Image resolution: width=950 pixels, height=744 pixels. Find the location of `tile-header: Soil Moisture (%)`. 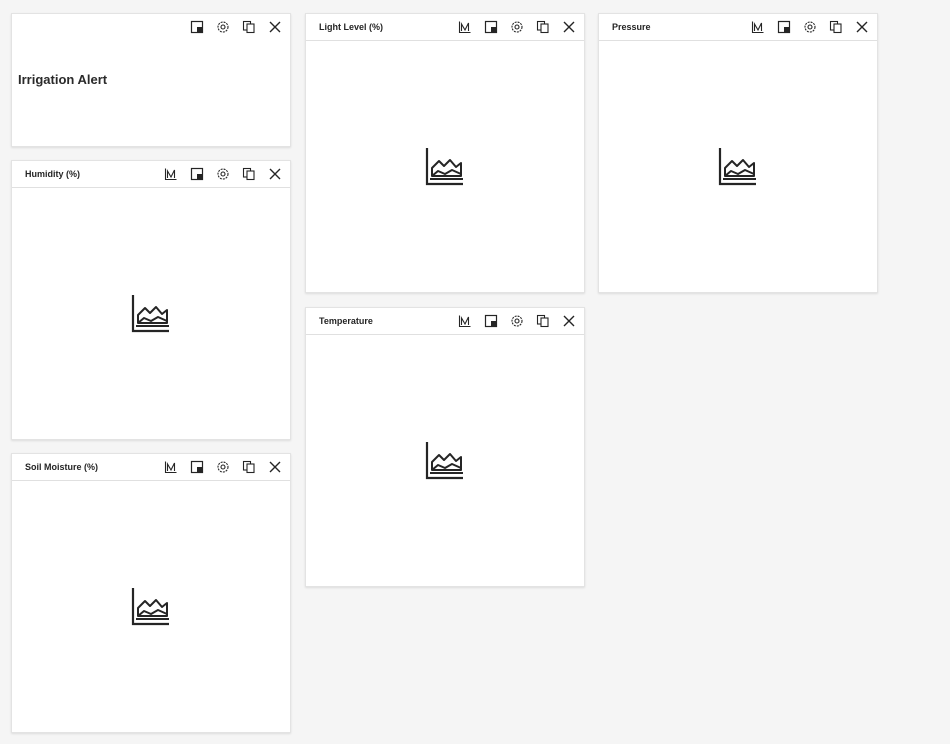

tile-header: Soil Moisture (%) is located at coordinates (151, 467).